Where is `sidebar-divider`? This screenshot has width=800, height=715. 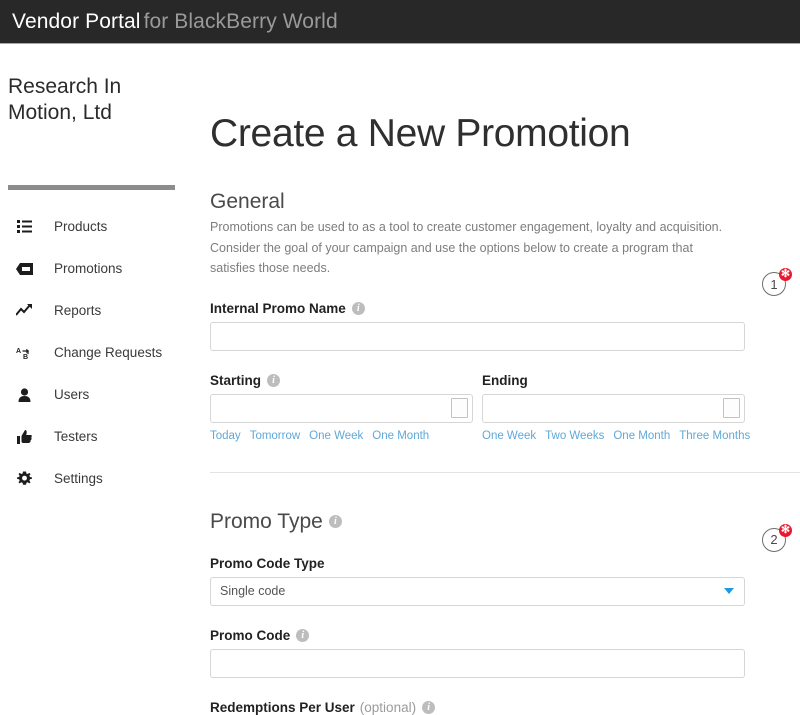
sidebar-divider is located at coordinates (91, 187).